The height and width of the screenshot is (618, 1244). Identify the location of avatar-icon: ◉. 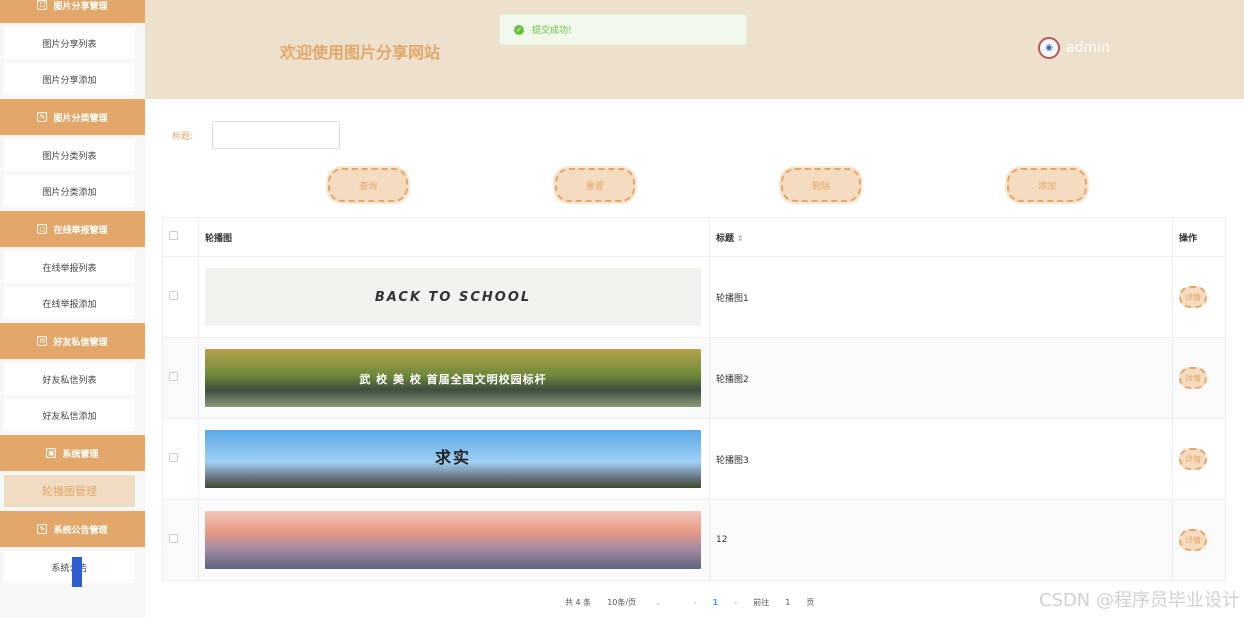
(1049, 48).